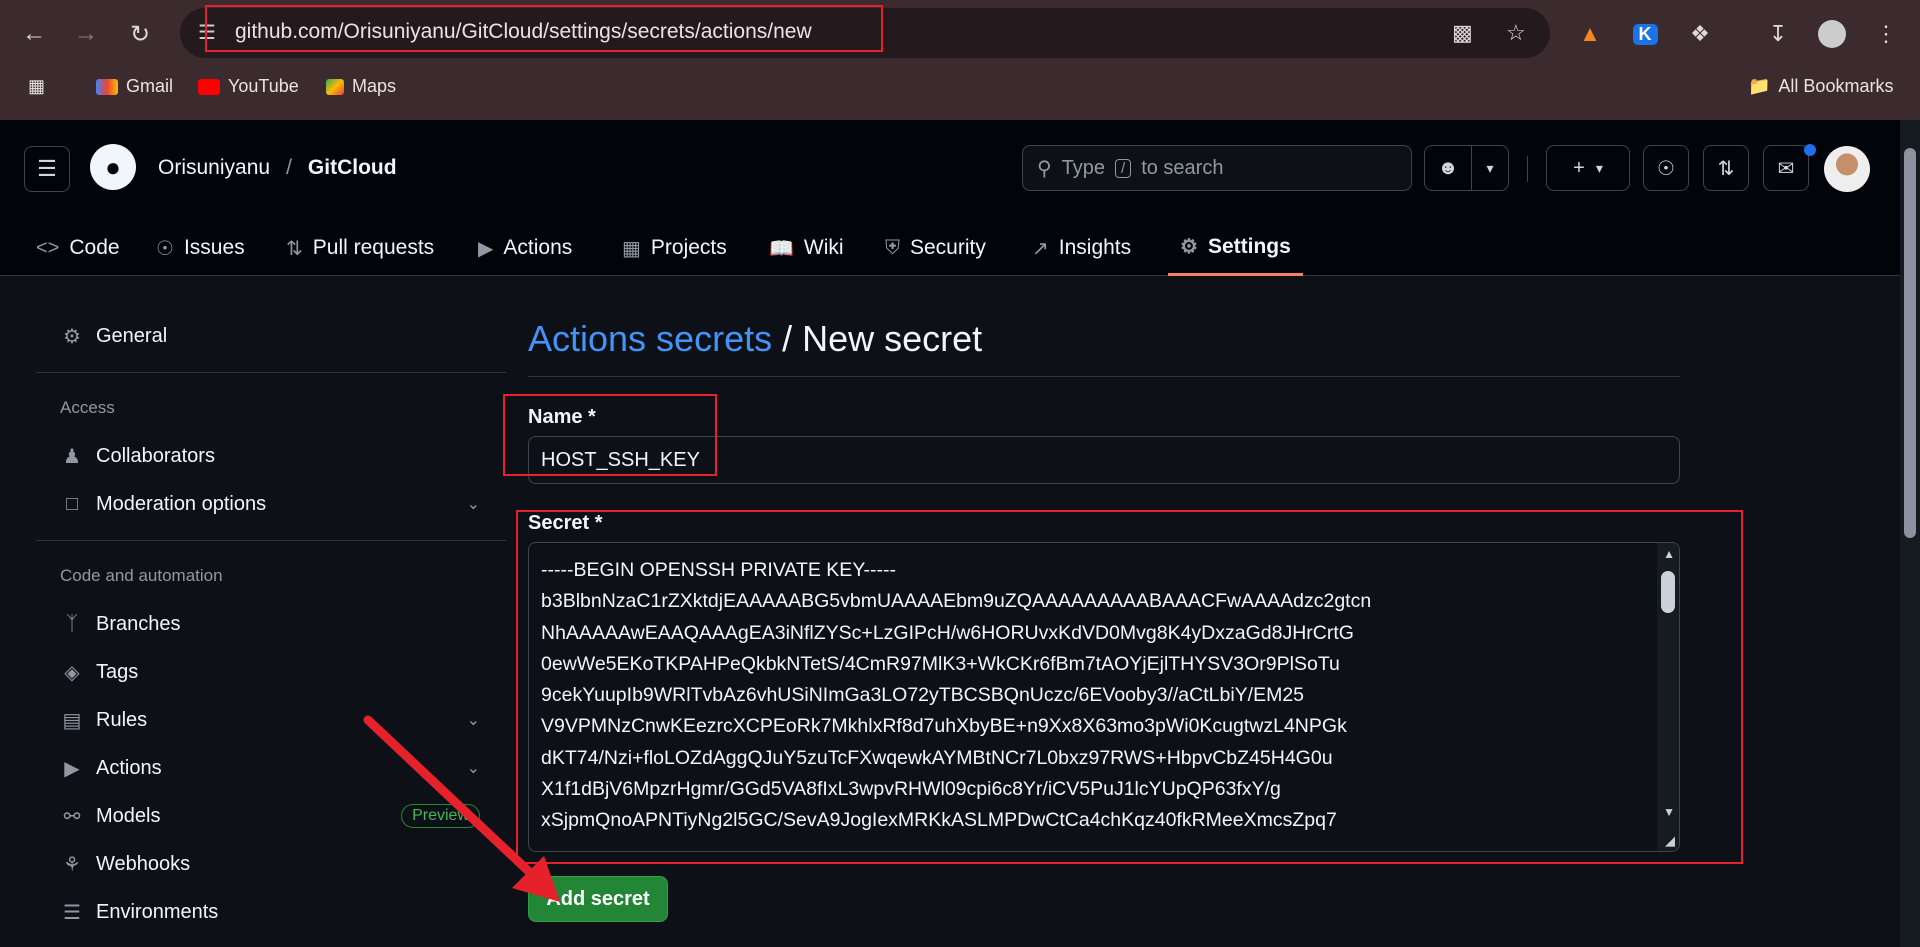 The height and width of the screenshot is (947, 1920). Describe the element at coordinates (72, 456) in the screenshot. I see `people-icon: ♟` at that location.